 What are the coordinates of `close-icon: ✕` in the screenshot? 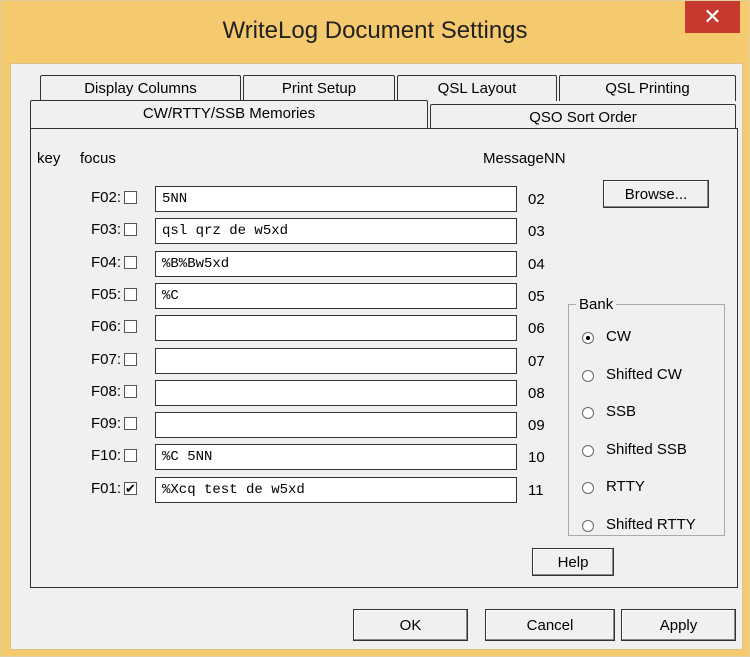 It's located at (712, 16).